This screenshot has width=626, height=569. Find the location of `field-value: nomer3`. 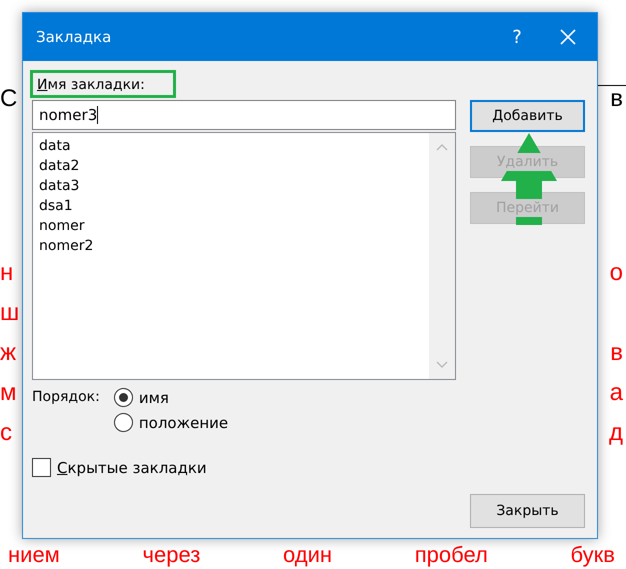

field-value: nomer3 is located at coordinates (68, 115).